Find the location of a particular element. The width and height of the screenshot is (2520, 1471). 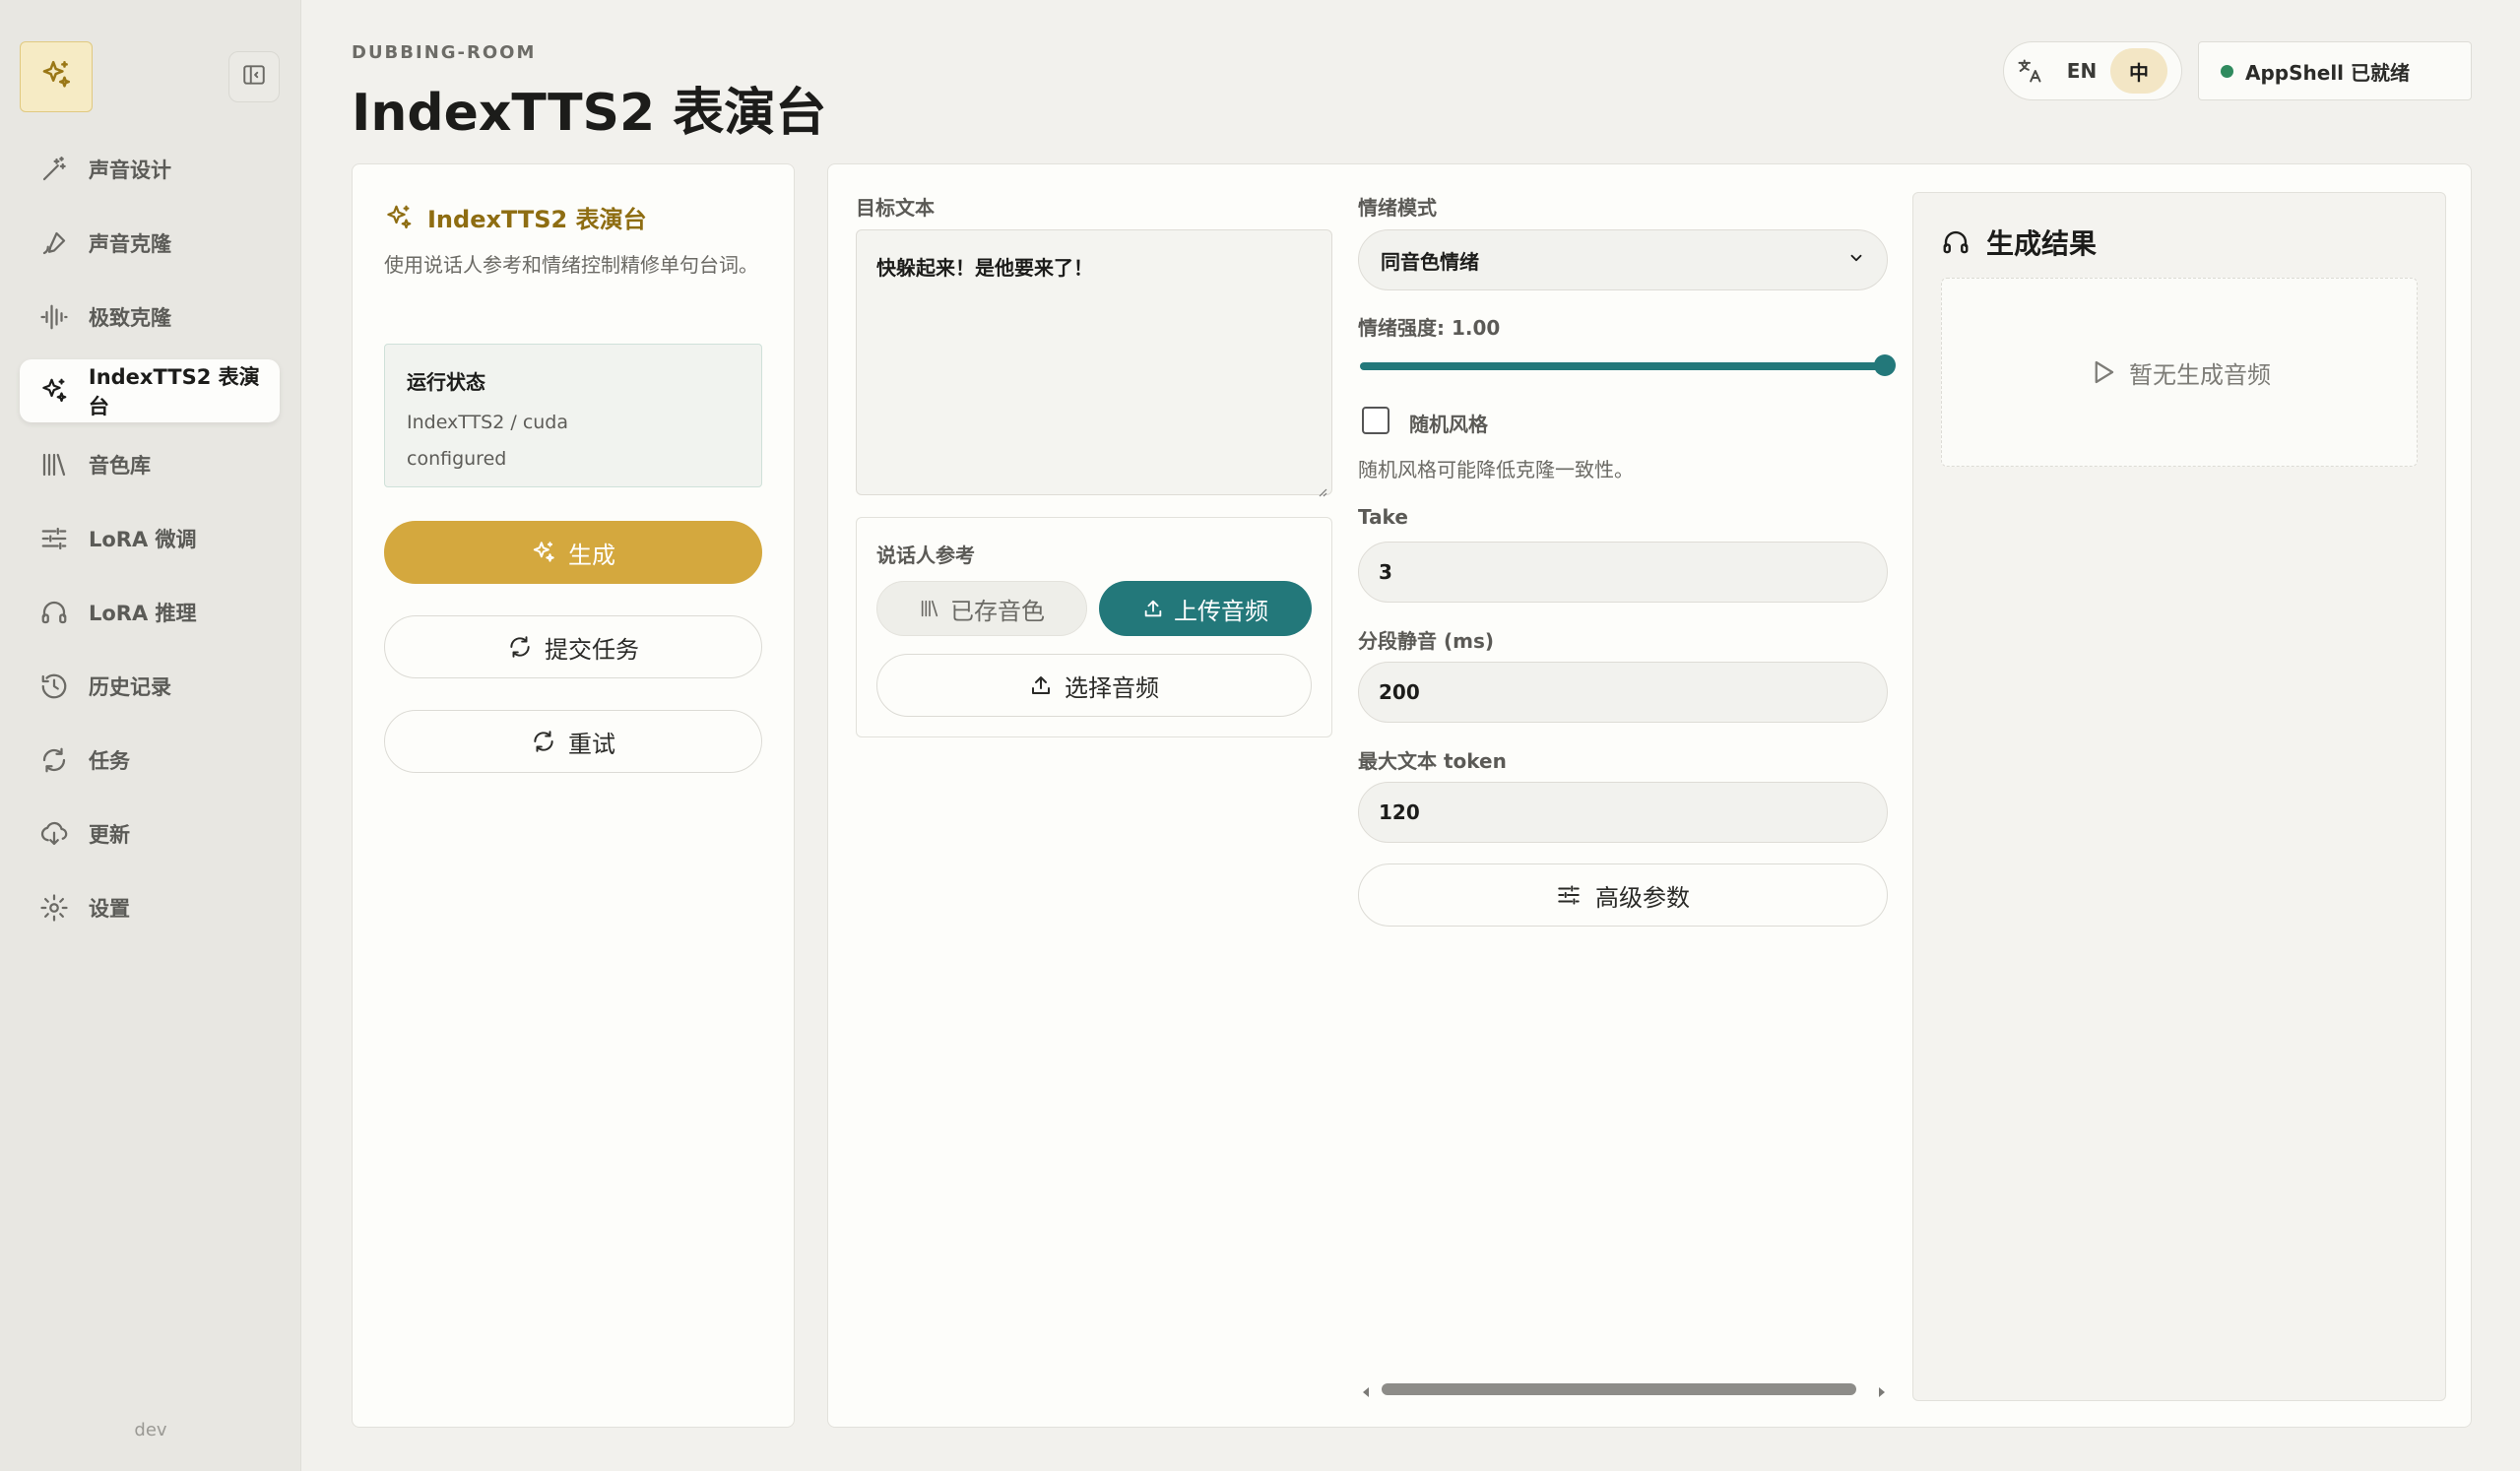

sidebar-item-voice-library: 音色库 is located at coordinates (150, 464).